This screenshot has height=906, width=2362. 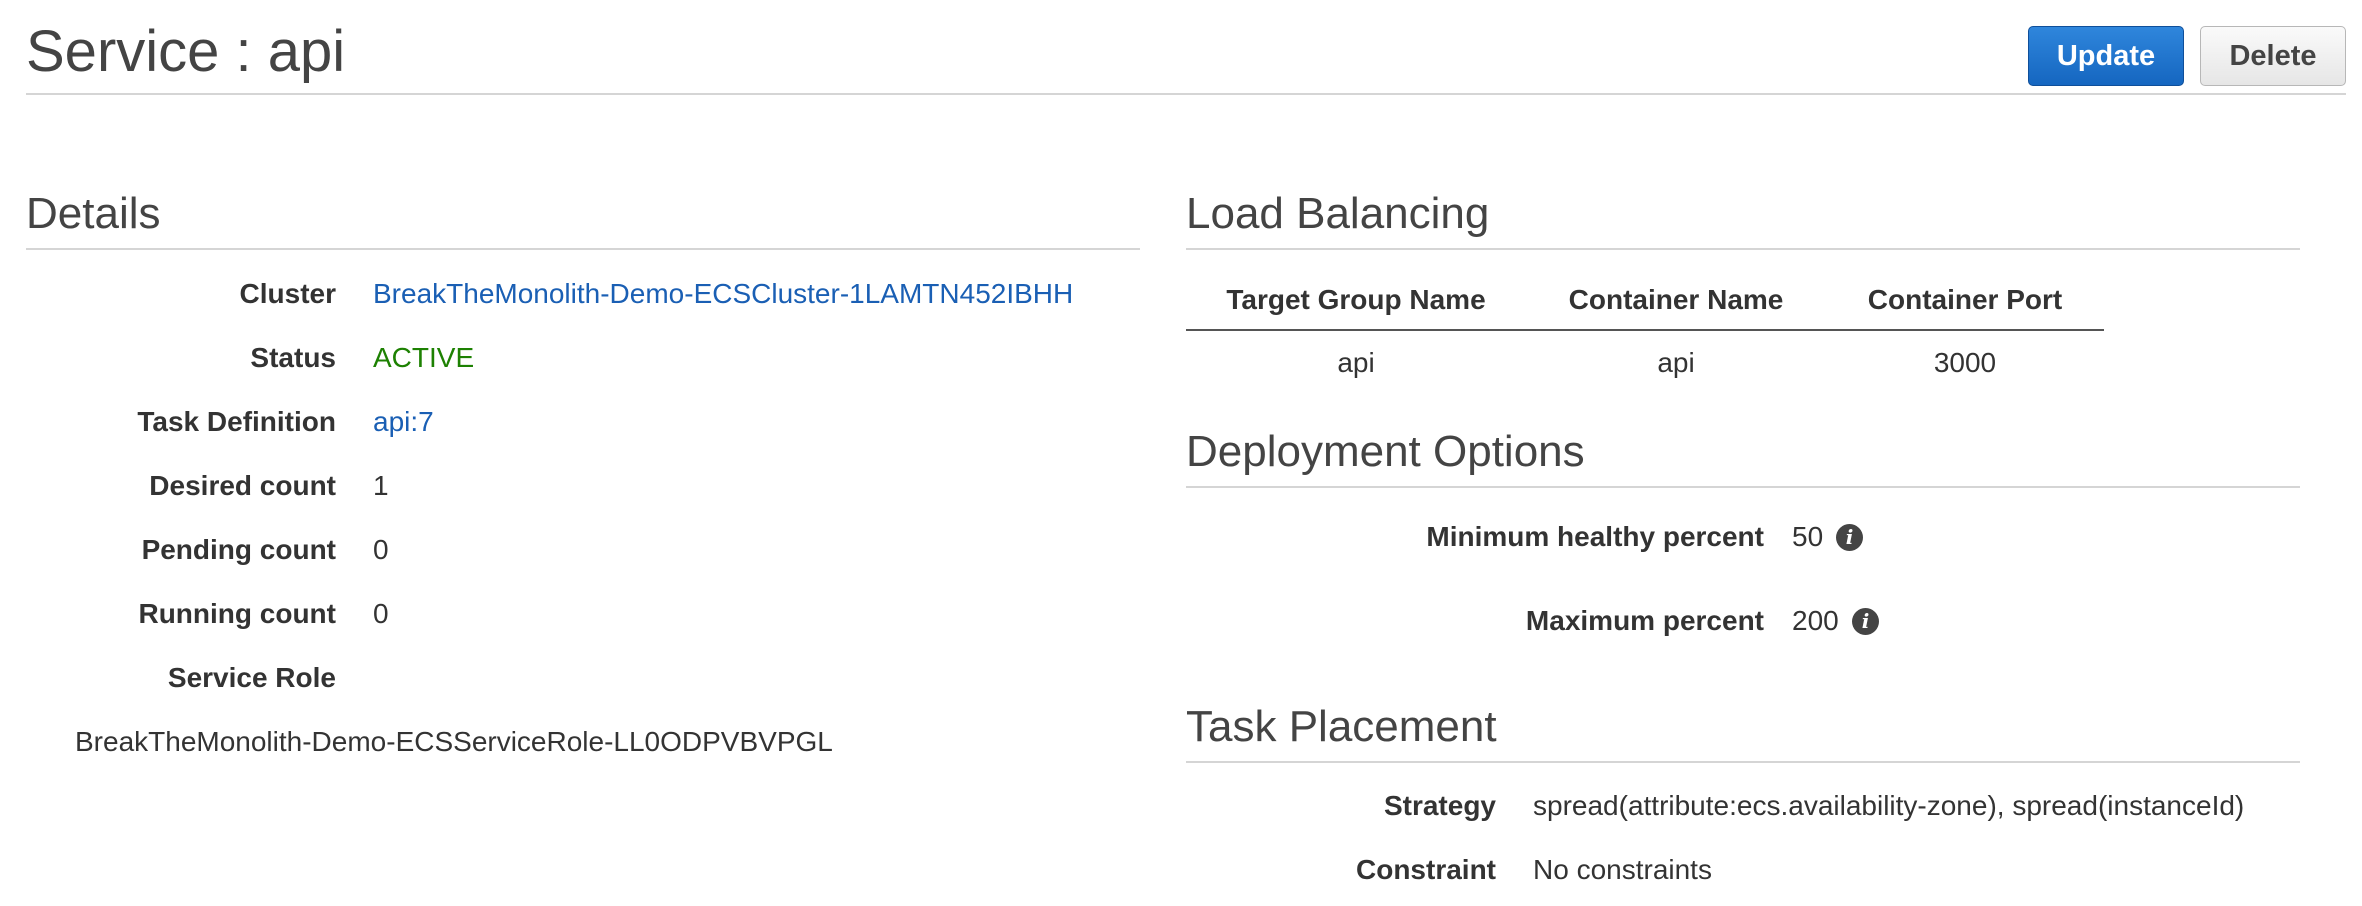 What do you see at coordinates (2106, 56) in the screenshot?
I see `update-button: Update` at bounding box center [2106, 56].